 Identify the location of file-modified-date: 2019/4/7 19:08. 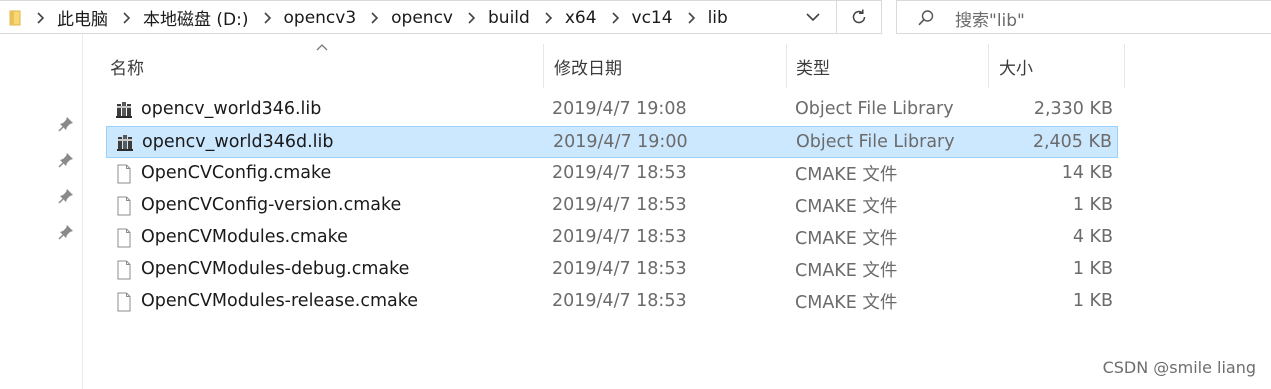
(619, 109).